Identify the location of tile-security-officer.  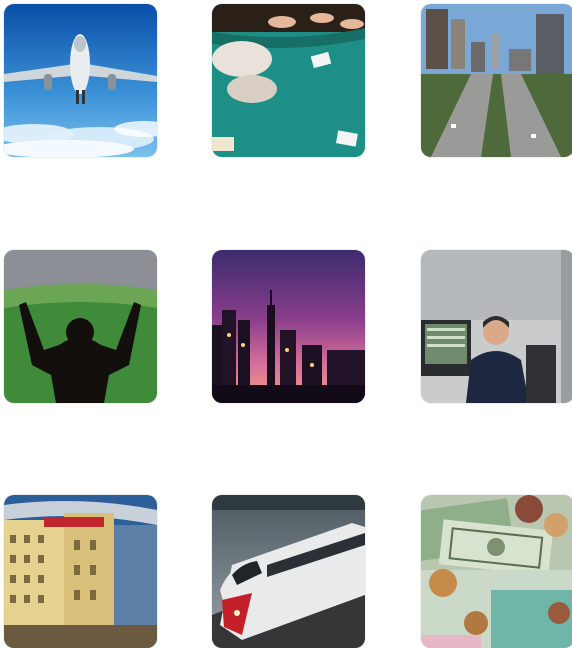
(496, 326).